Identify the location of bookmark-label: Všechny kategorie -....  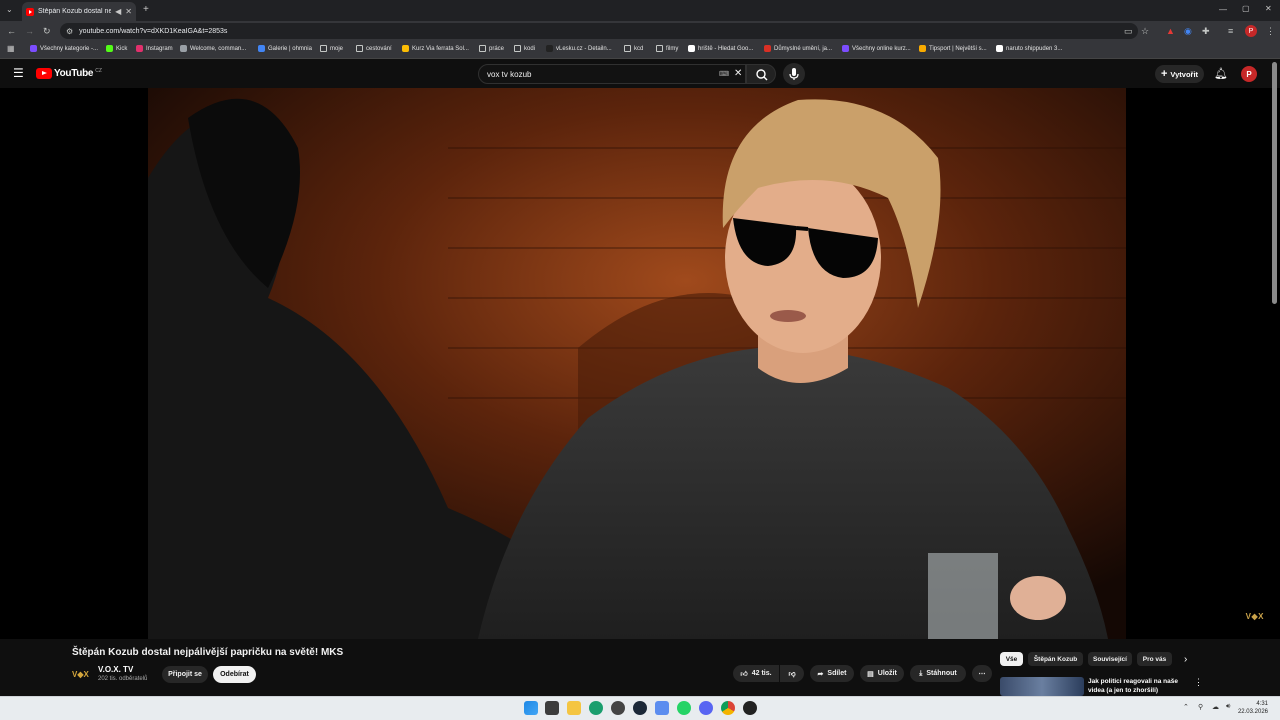
(69, 48).